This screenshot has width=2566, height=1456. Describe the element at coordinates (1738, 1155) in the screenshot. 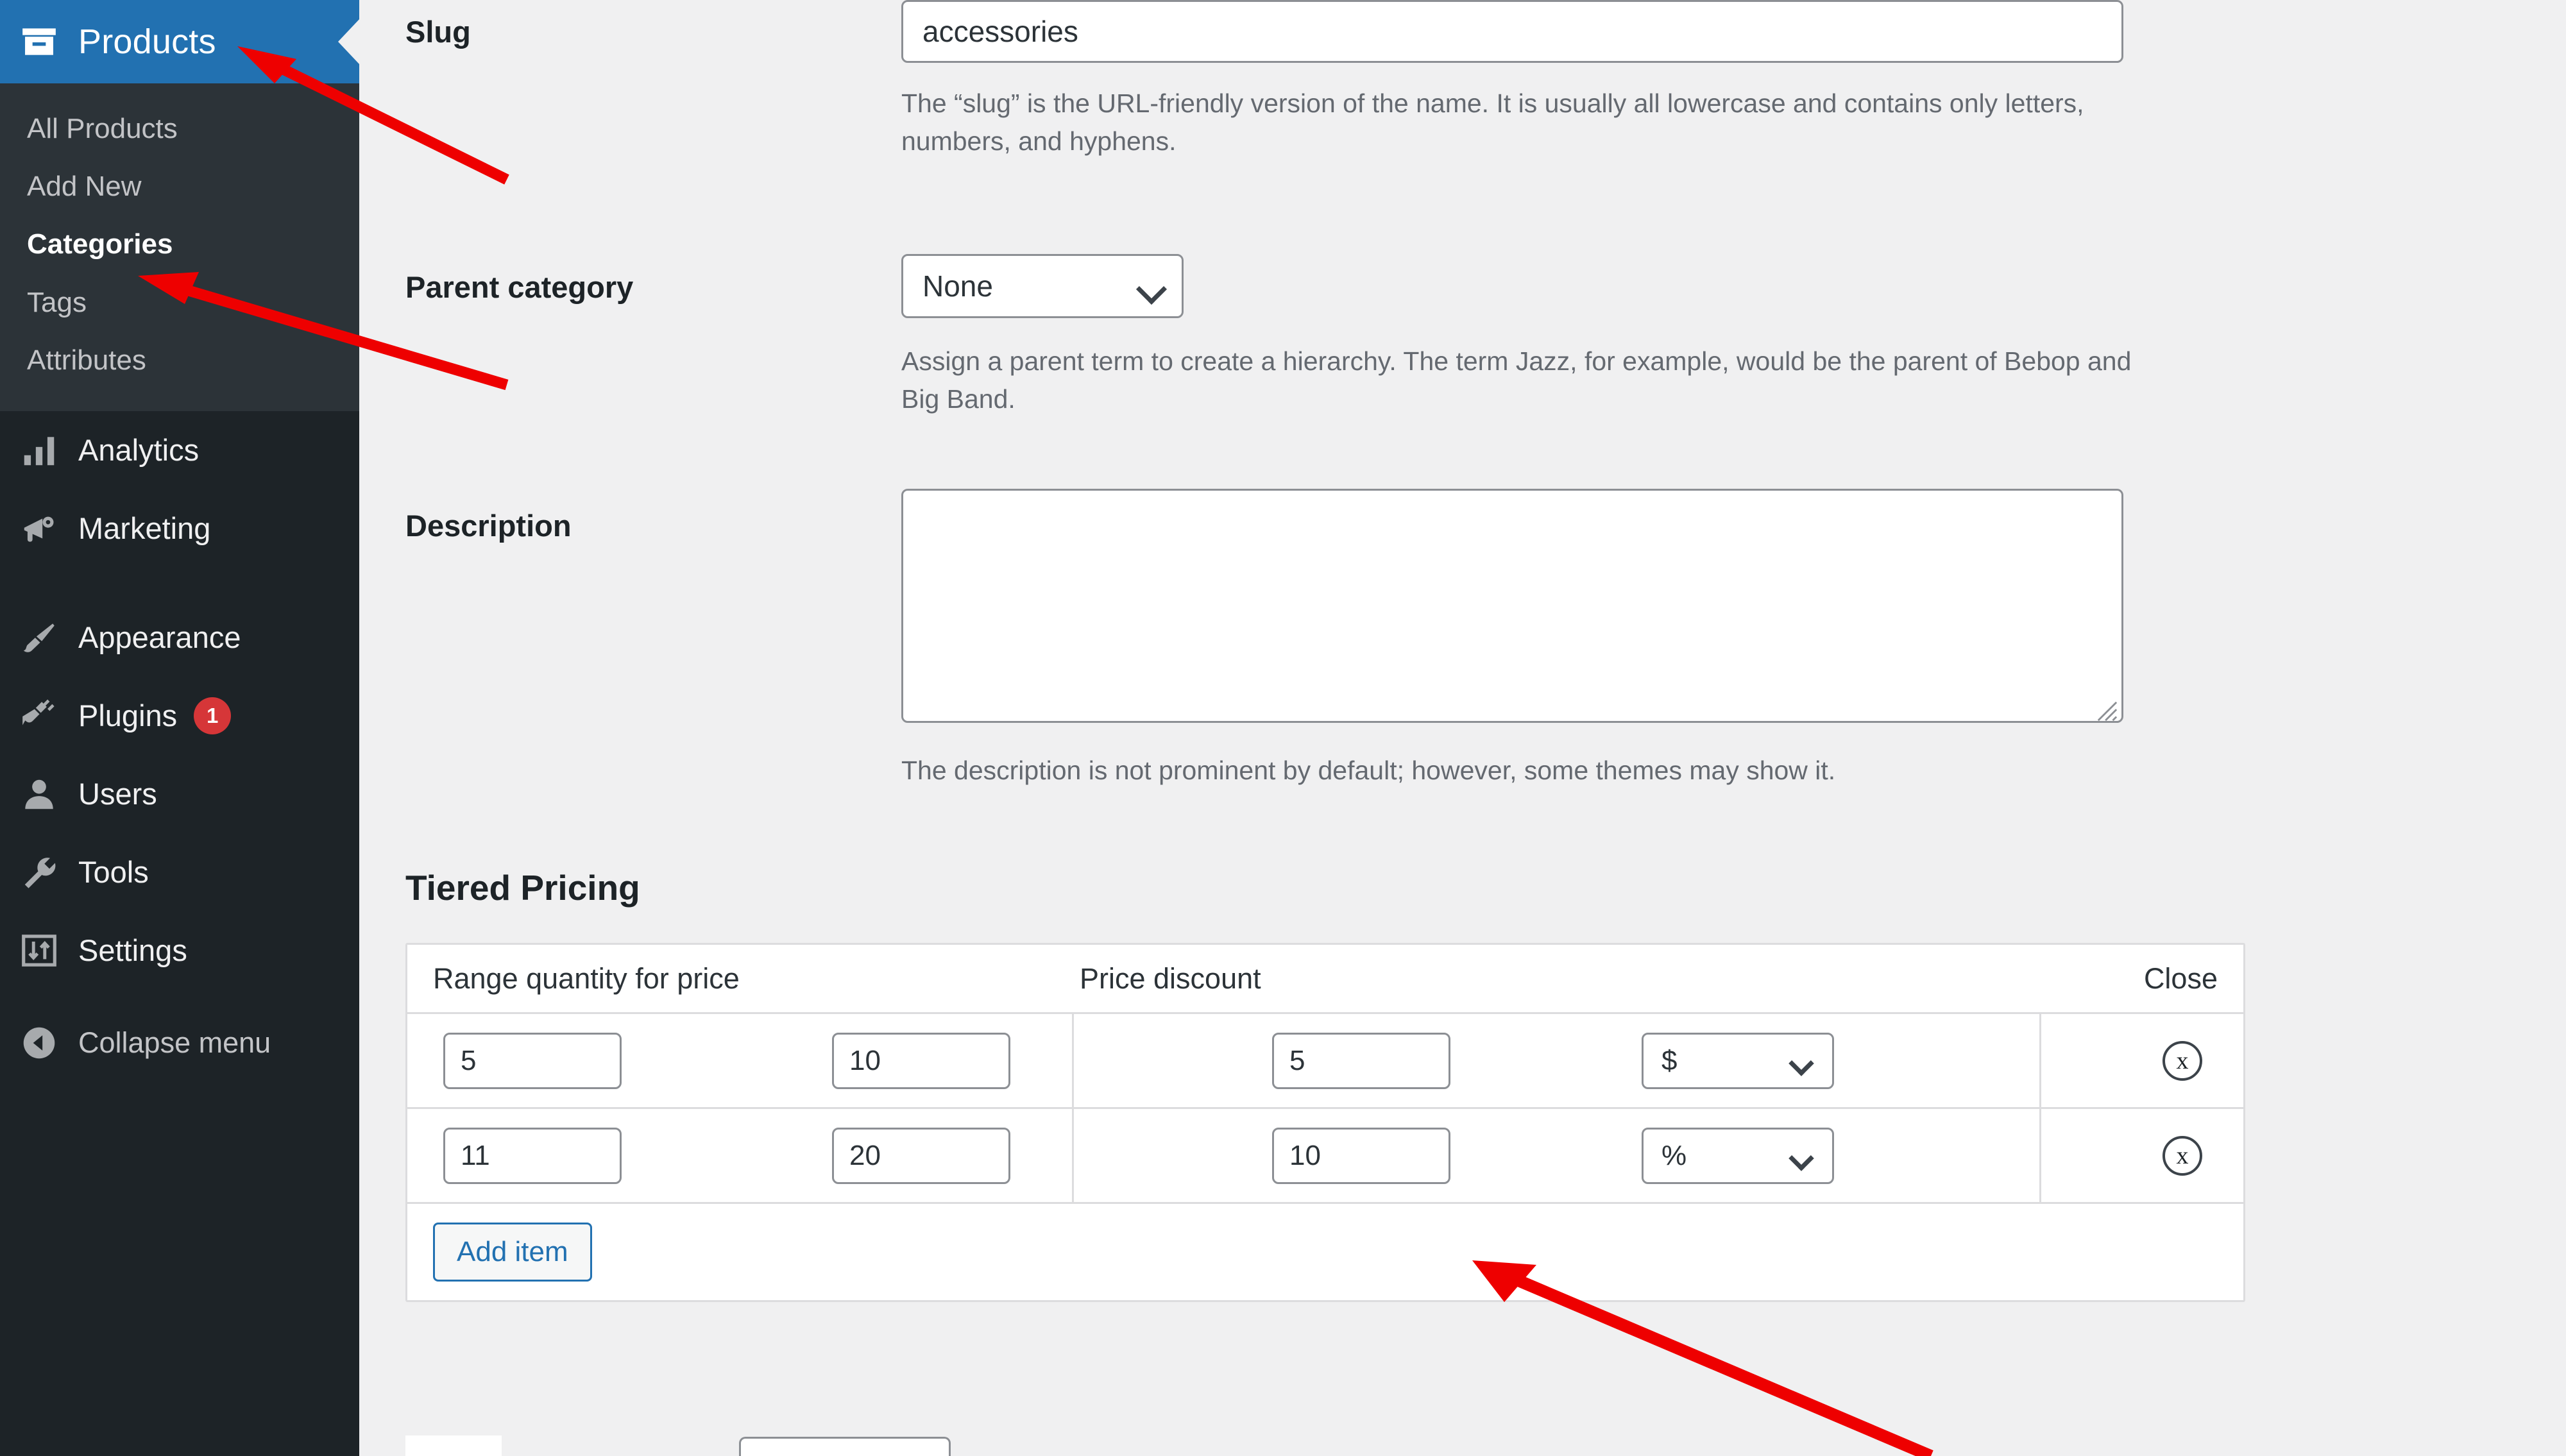

I see `row-2-unit-select: %` at that location.